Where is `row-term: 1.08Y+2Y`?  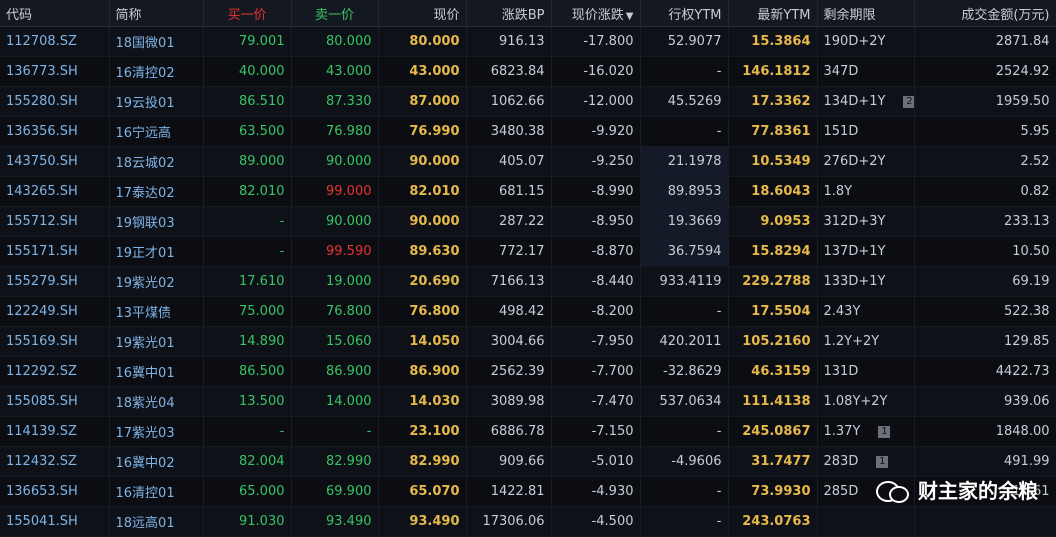
row-term: 1.08Y+2Y is located at coordinates (866, 401).